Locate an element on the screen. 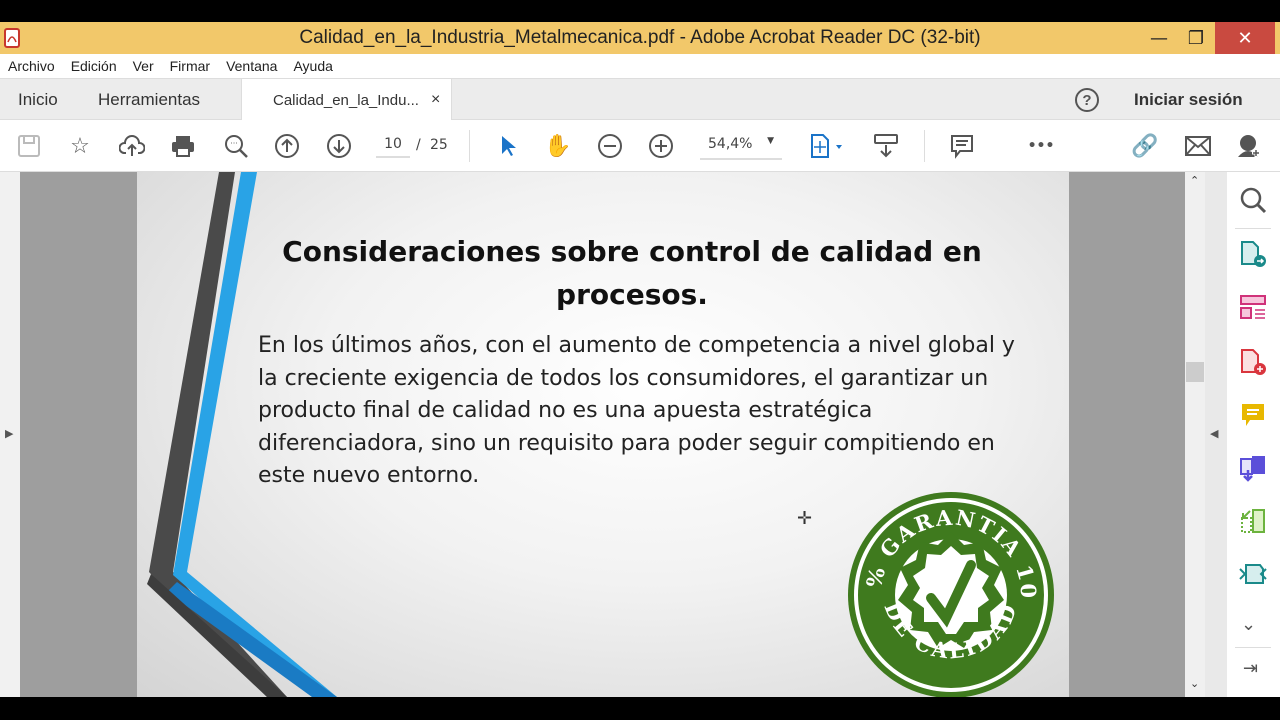  export-pdf-icon is located at coordinates (1253, 254).